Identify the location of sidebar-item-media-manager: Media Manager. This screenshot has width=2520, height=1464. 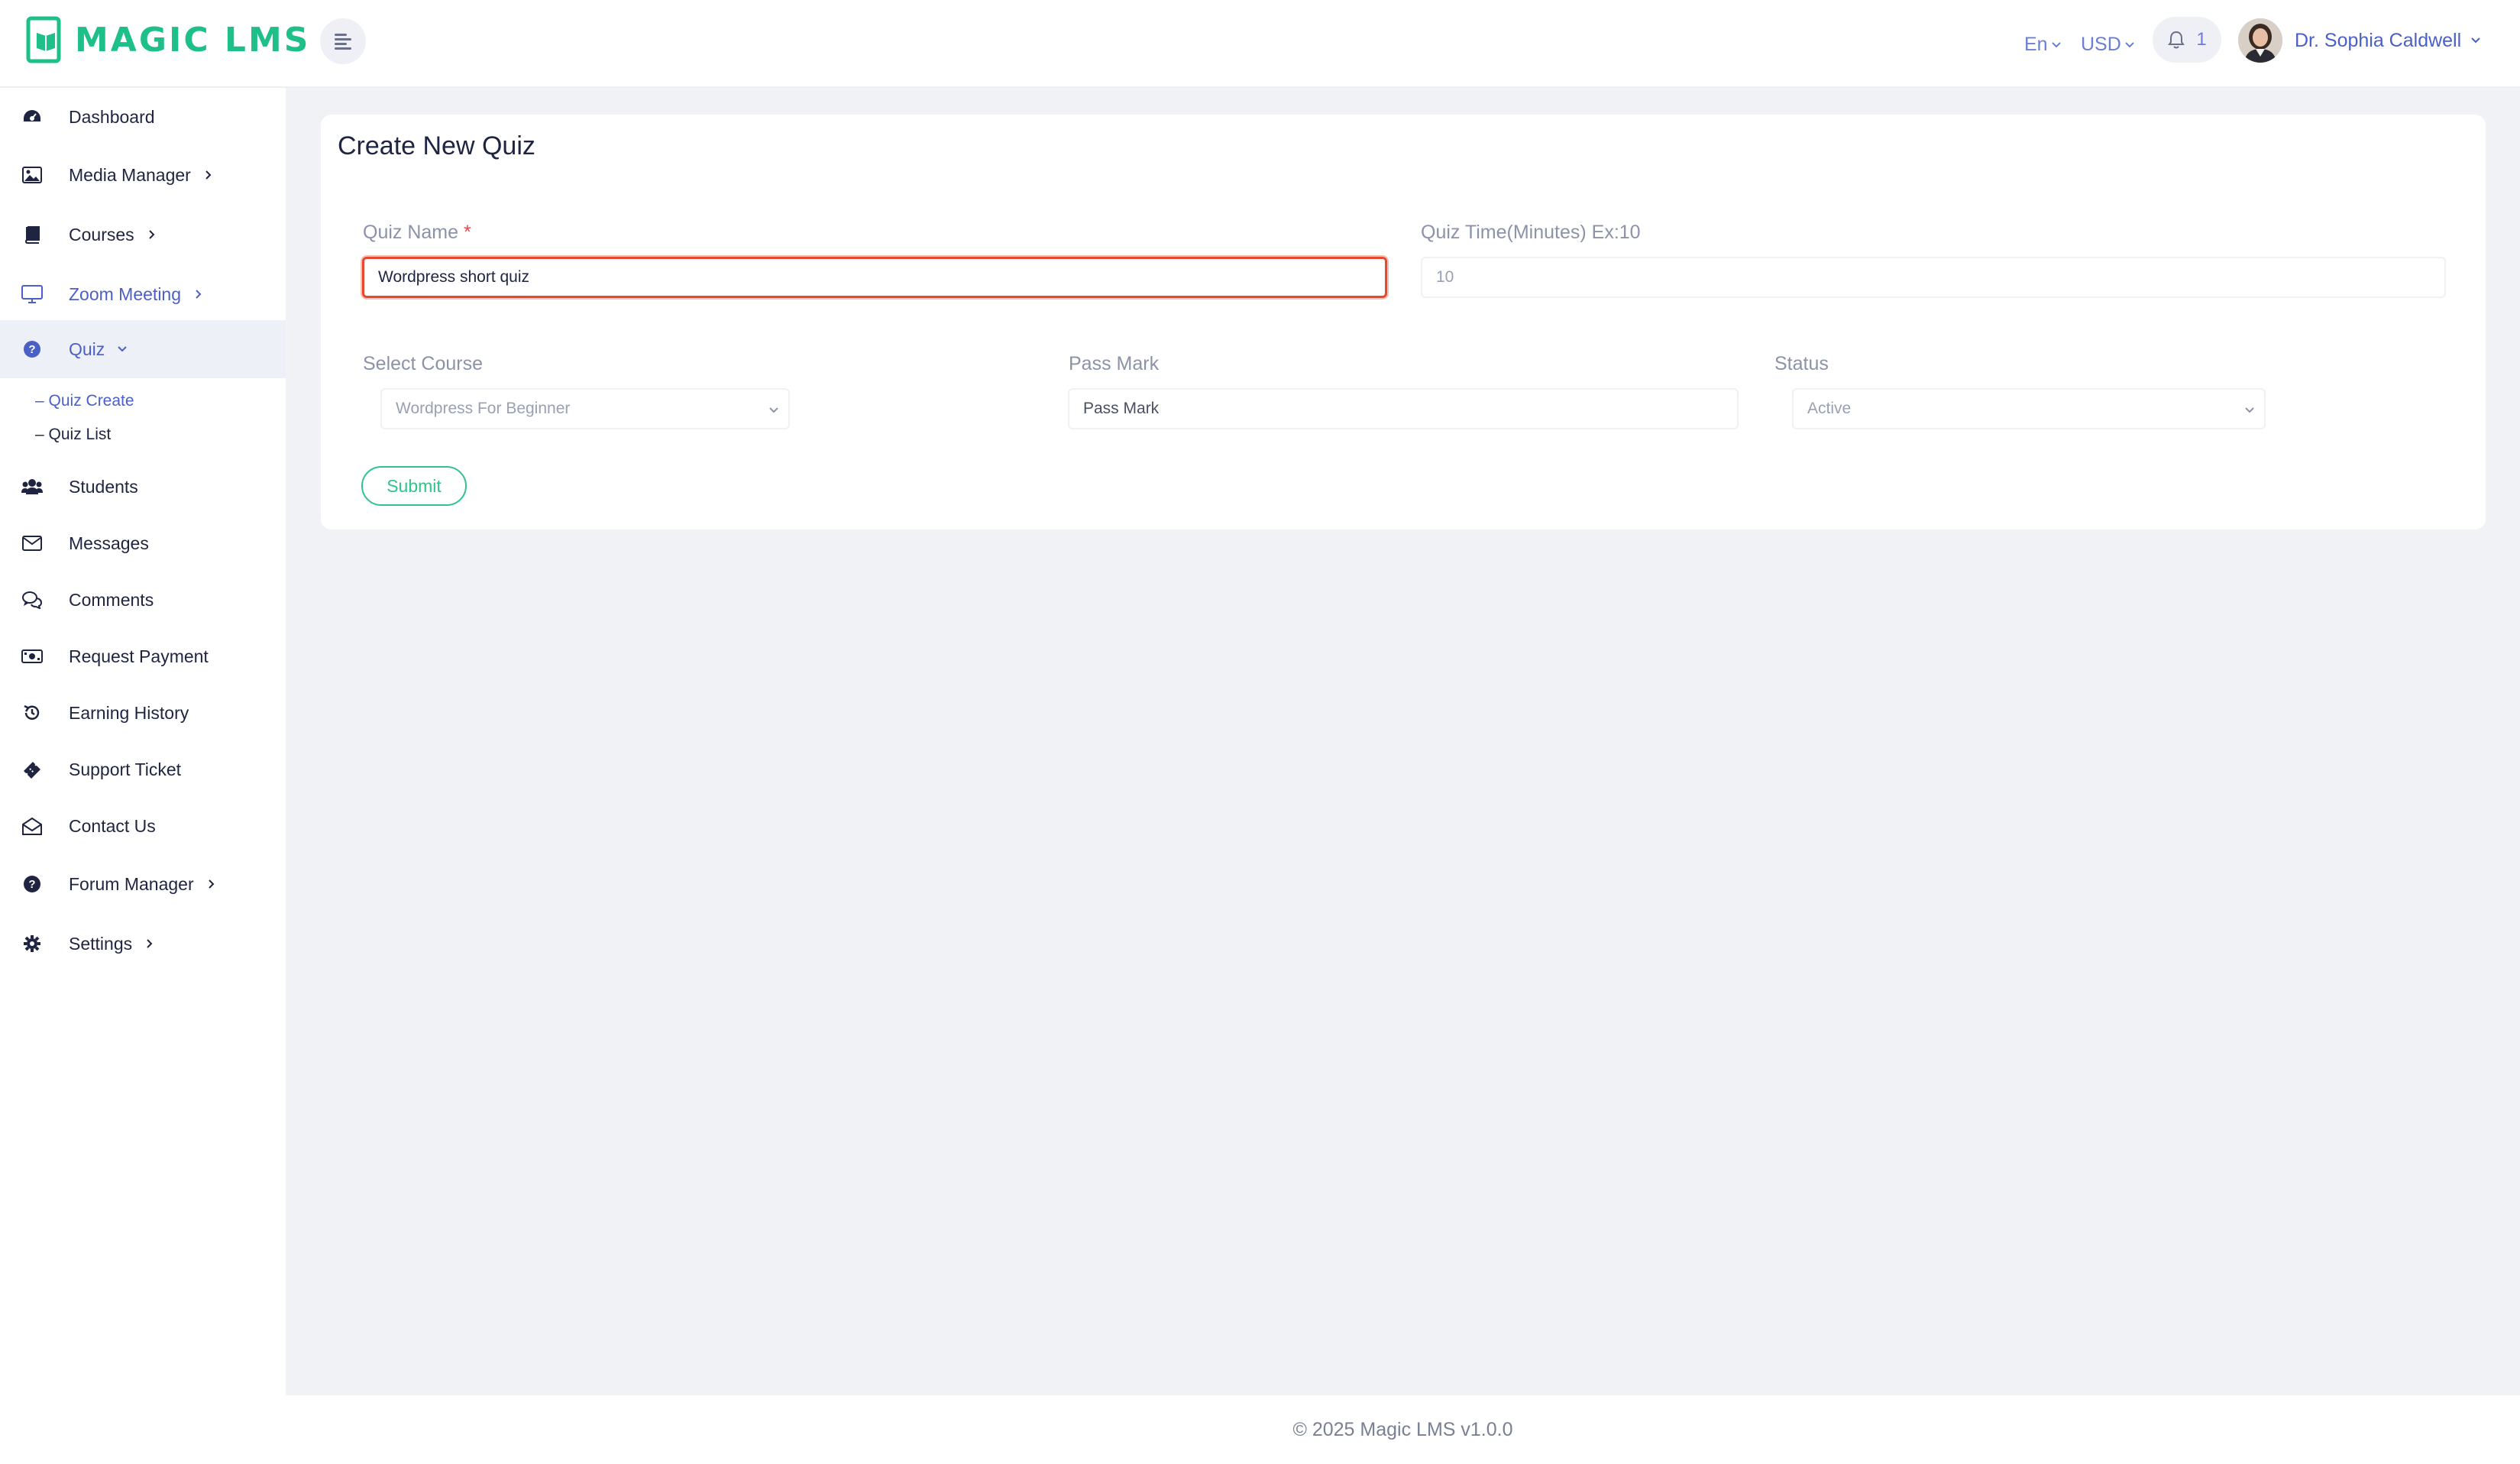
(143, 175).